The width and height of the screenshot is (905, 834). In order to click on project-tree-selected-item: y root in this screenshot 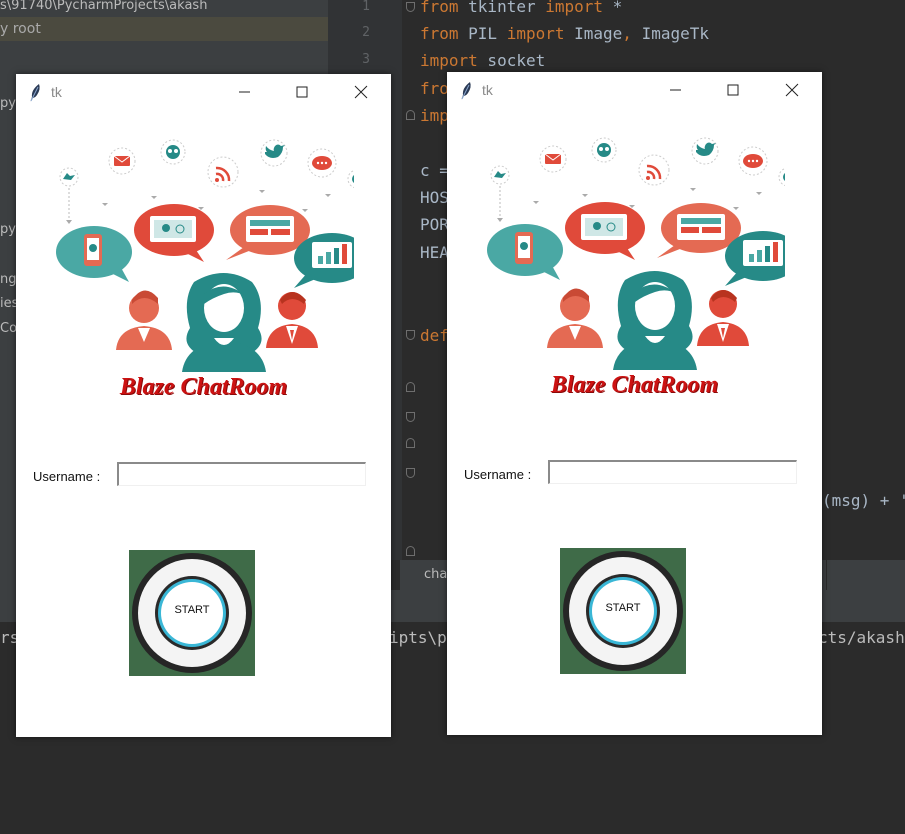, I will do `click(164, 29)`.